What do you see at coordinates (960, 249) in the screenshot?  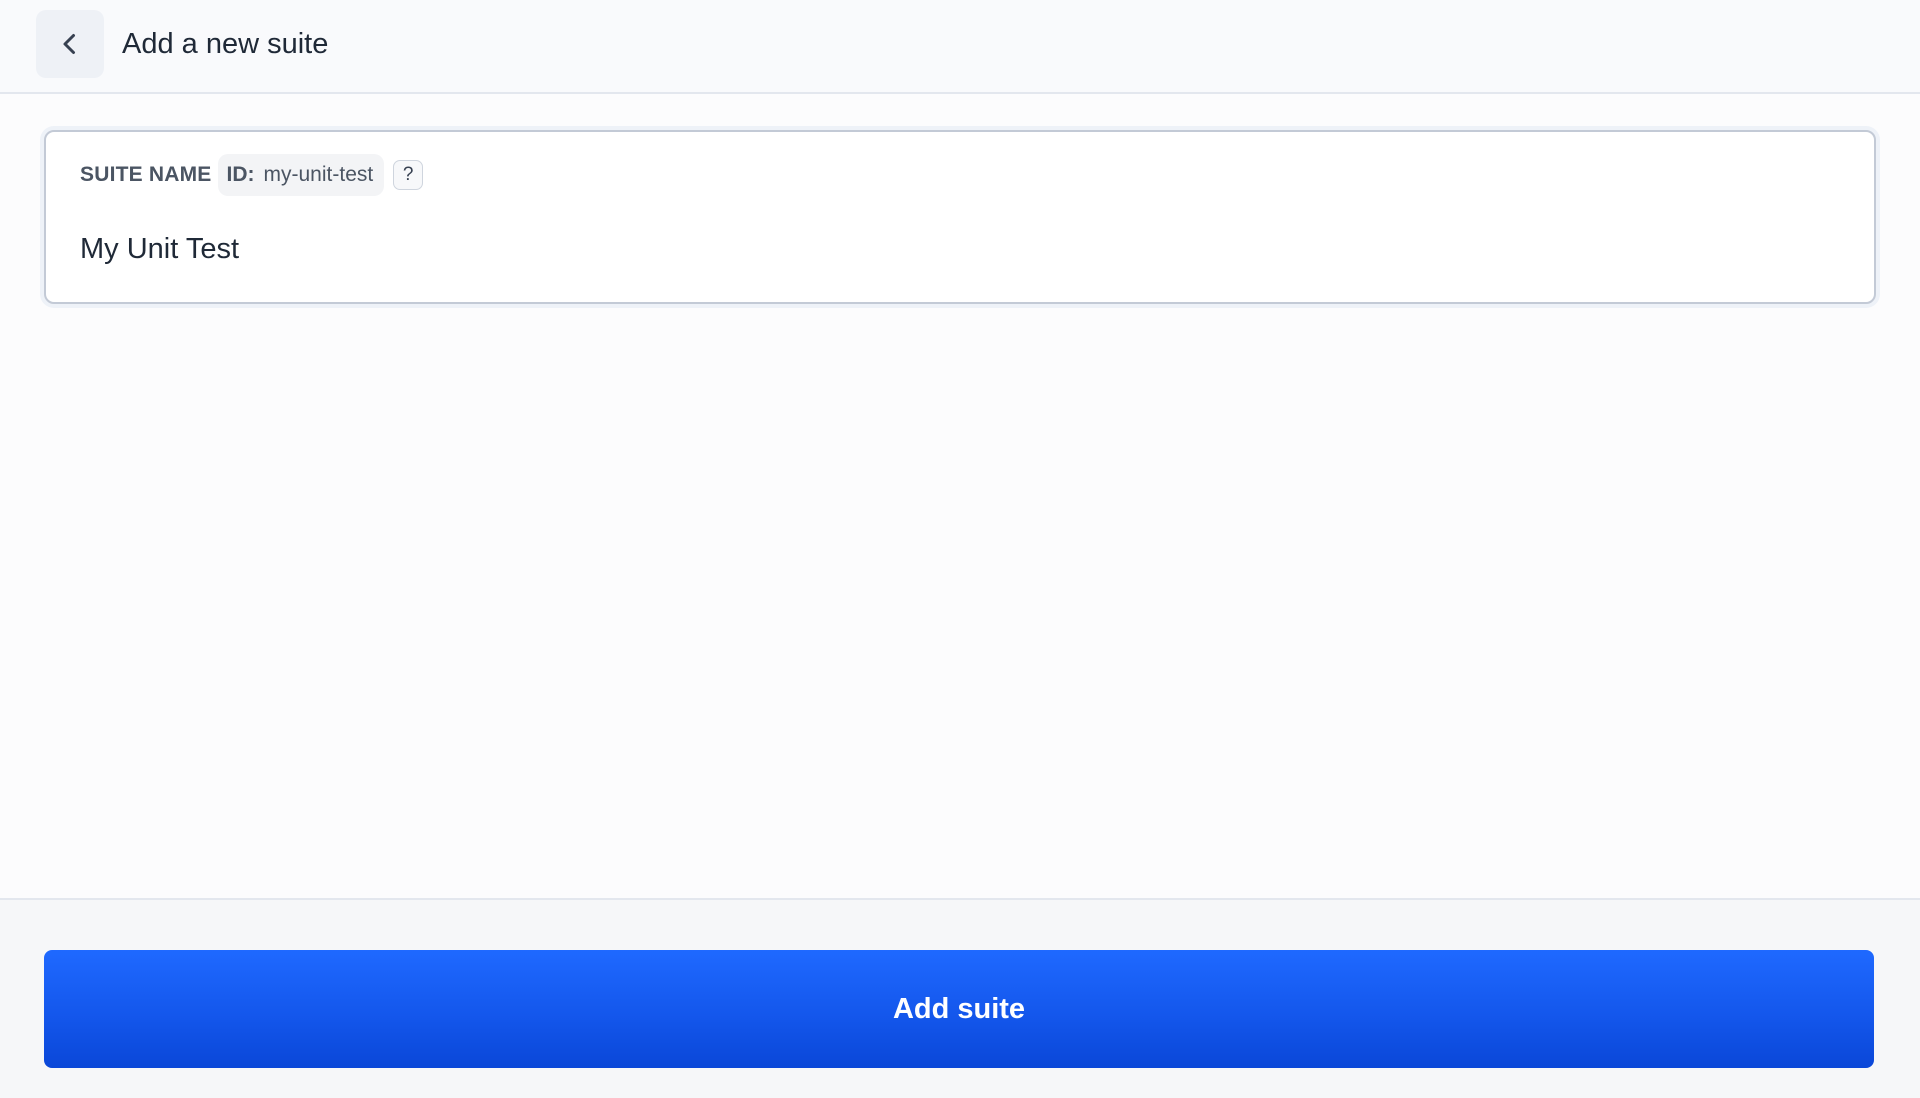 I see `suite-name-input` at bounding box center [960, 249].